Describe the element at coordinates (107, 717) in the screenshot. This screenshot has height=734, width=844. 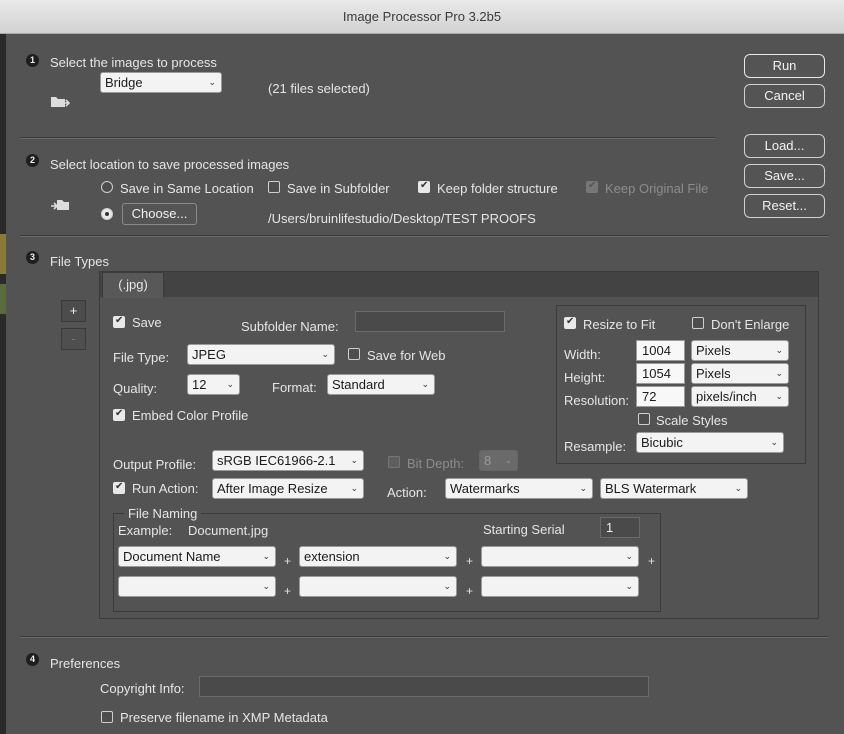
I see `preserve-filename-checkbox` at that location.